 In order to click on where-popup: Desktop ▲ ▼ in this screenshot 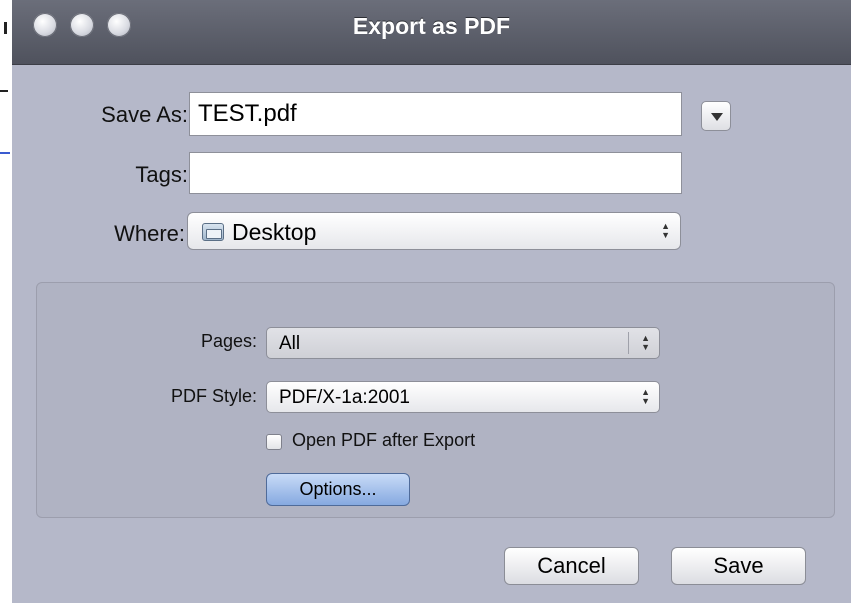, I will do `click(434, 231)`.